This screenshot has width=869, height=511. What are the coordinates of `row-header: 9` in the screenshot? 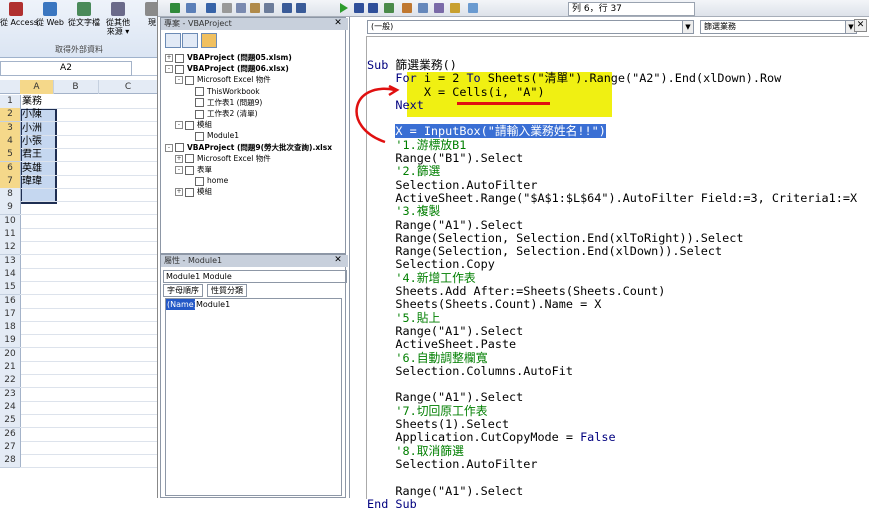 It's located at (10, 208).